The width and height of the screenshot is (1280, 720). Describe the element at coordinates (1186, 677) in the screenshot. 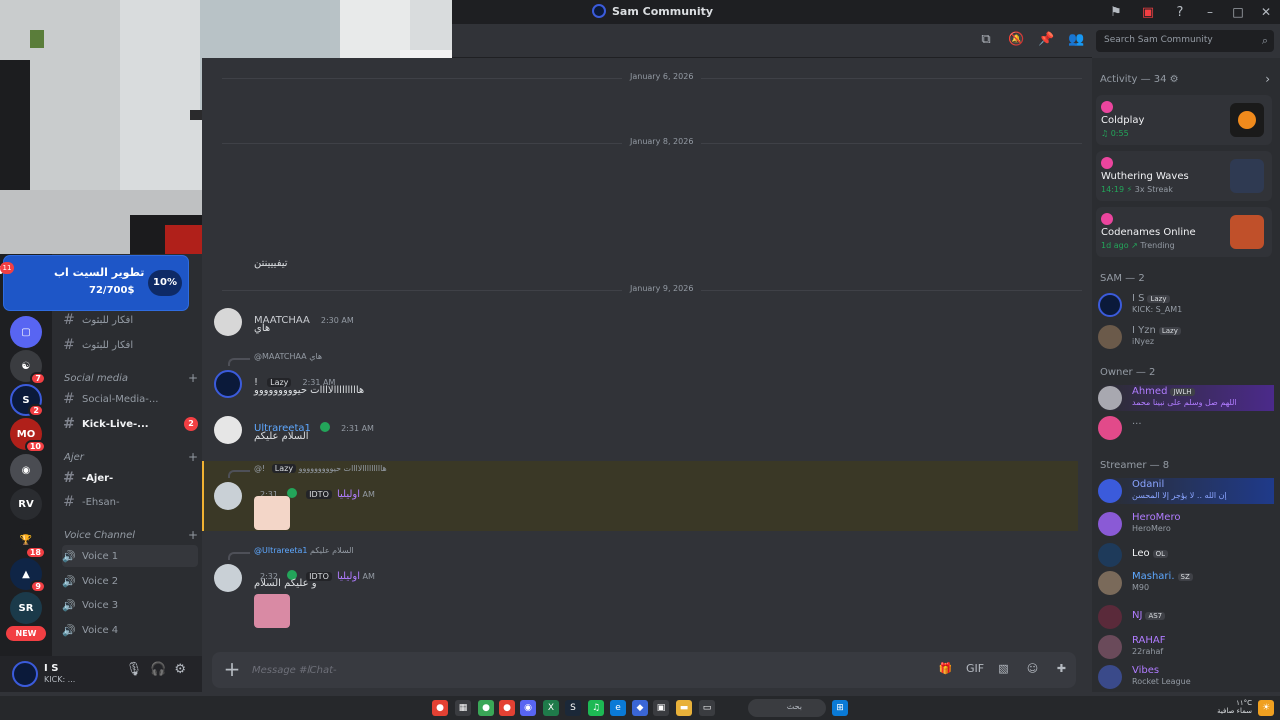

I see `member-item: Vibes Rocket League` at that location.